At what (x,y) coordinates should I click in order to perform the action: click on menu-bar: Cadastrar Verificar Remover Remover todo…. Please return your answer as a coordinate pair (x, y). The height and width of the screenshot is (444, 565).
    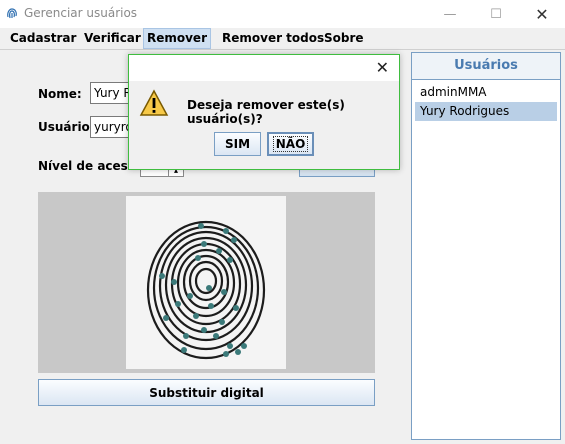
    Looking at the image, I should click on (282, 38).